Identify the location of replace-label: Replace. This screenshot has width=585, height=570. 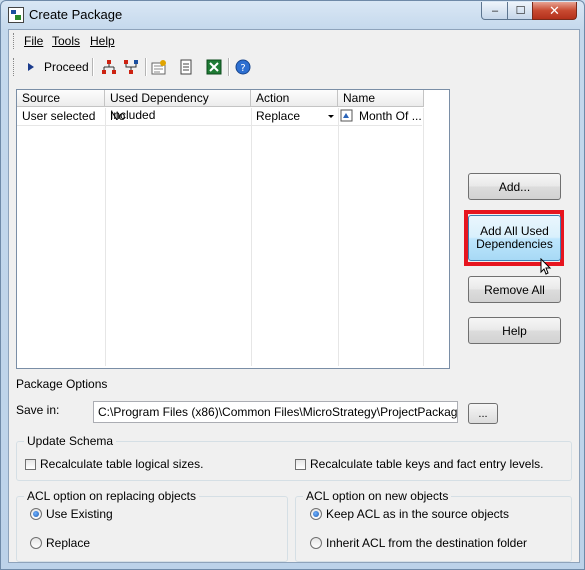
(68, 543).